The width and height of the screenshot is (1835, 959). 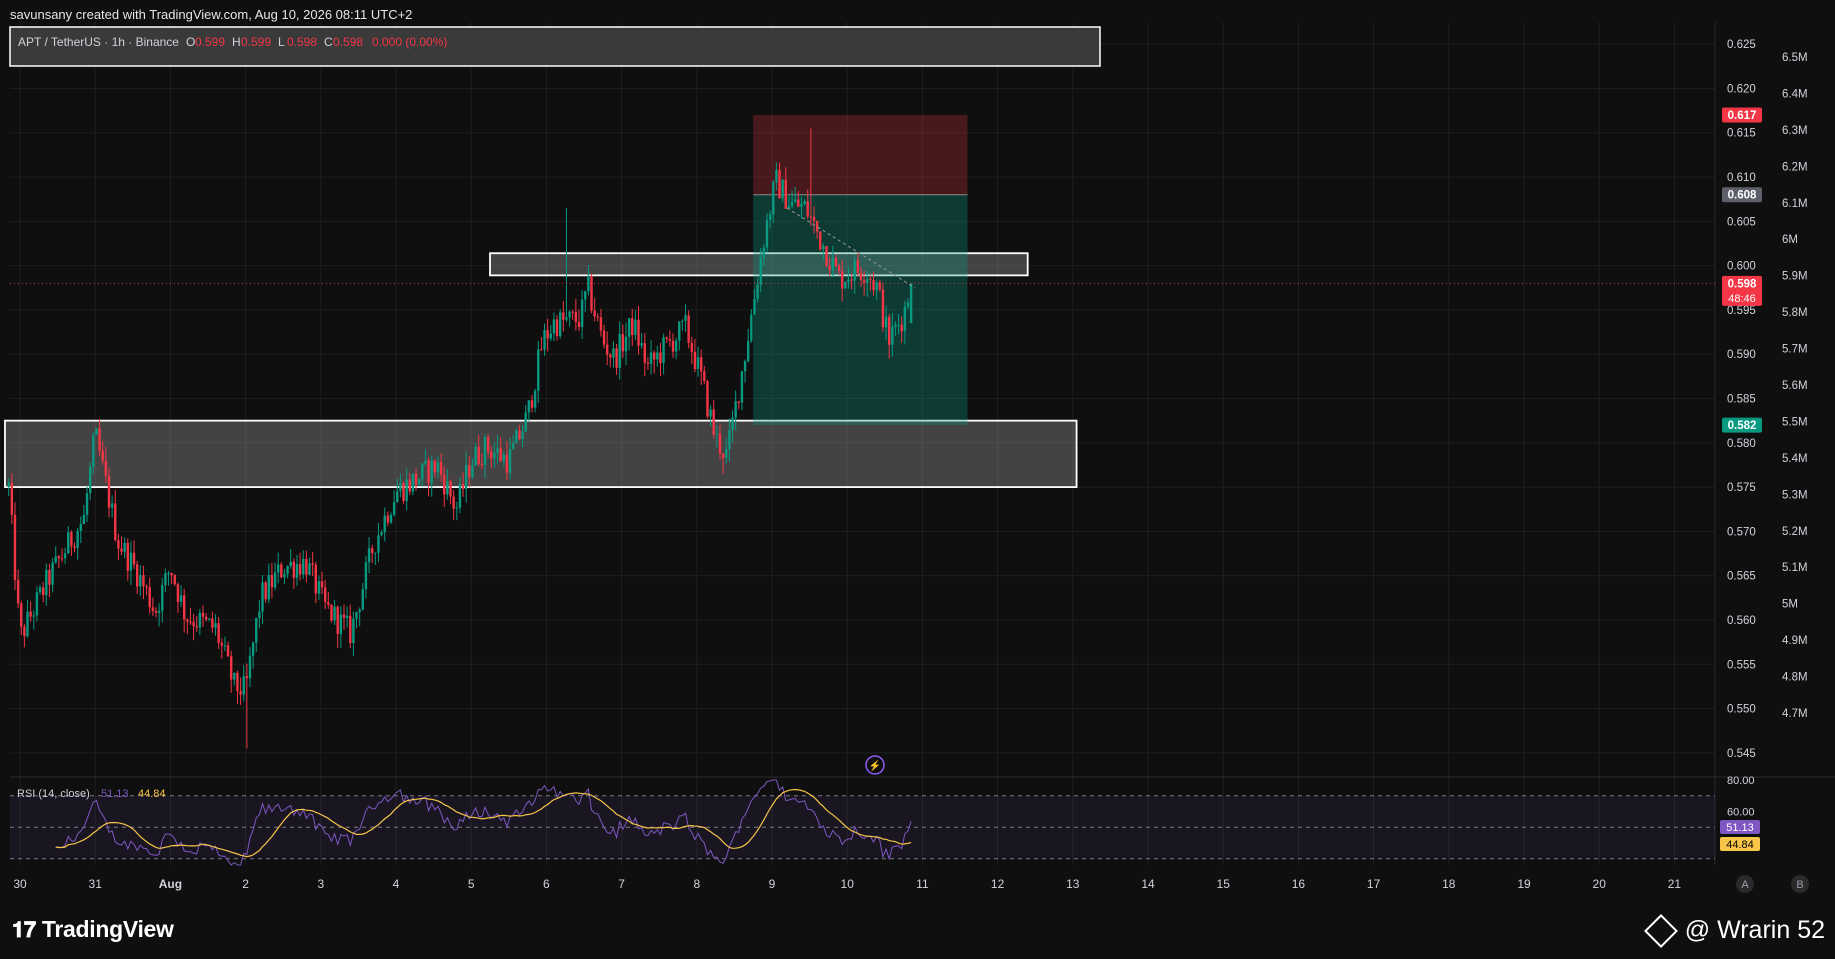 I want to click on change-value: 0.000 (0.00%), so click(x=409, y=42).